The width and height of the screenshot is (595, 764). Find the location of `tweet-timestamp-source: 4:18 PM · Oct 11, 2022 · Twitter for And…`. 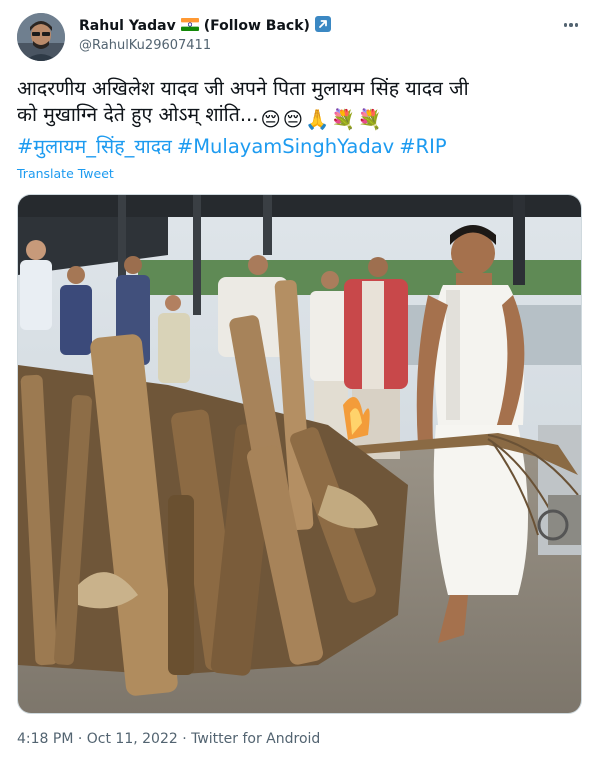

tweet-timestamp-source: 4:18 PM · Oct 11, 2022 · Twitter for And… is located at coordinates (168, 739).